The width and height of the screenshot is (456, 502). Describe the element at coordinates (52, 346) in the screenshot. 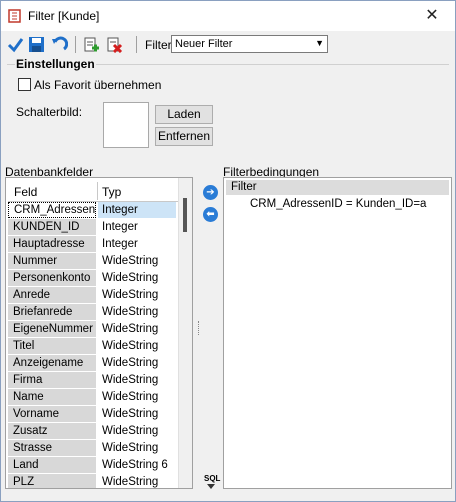

I see `field-name-cell: Titel` at that location.